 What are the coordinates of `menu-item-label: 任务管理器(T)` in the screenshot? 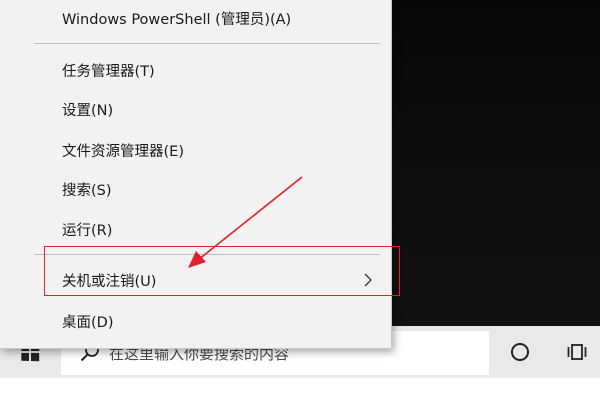 It's located at (108, 71).